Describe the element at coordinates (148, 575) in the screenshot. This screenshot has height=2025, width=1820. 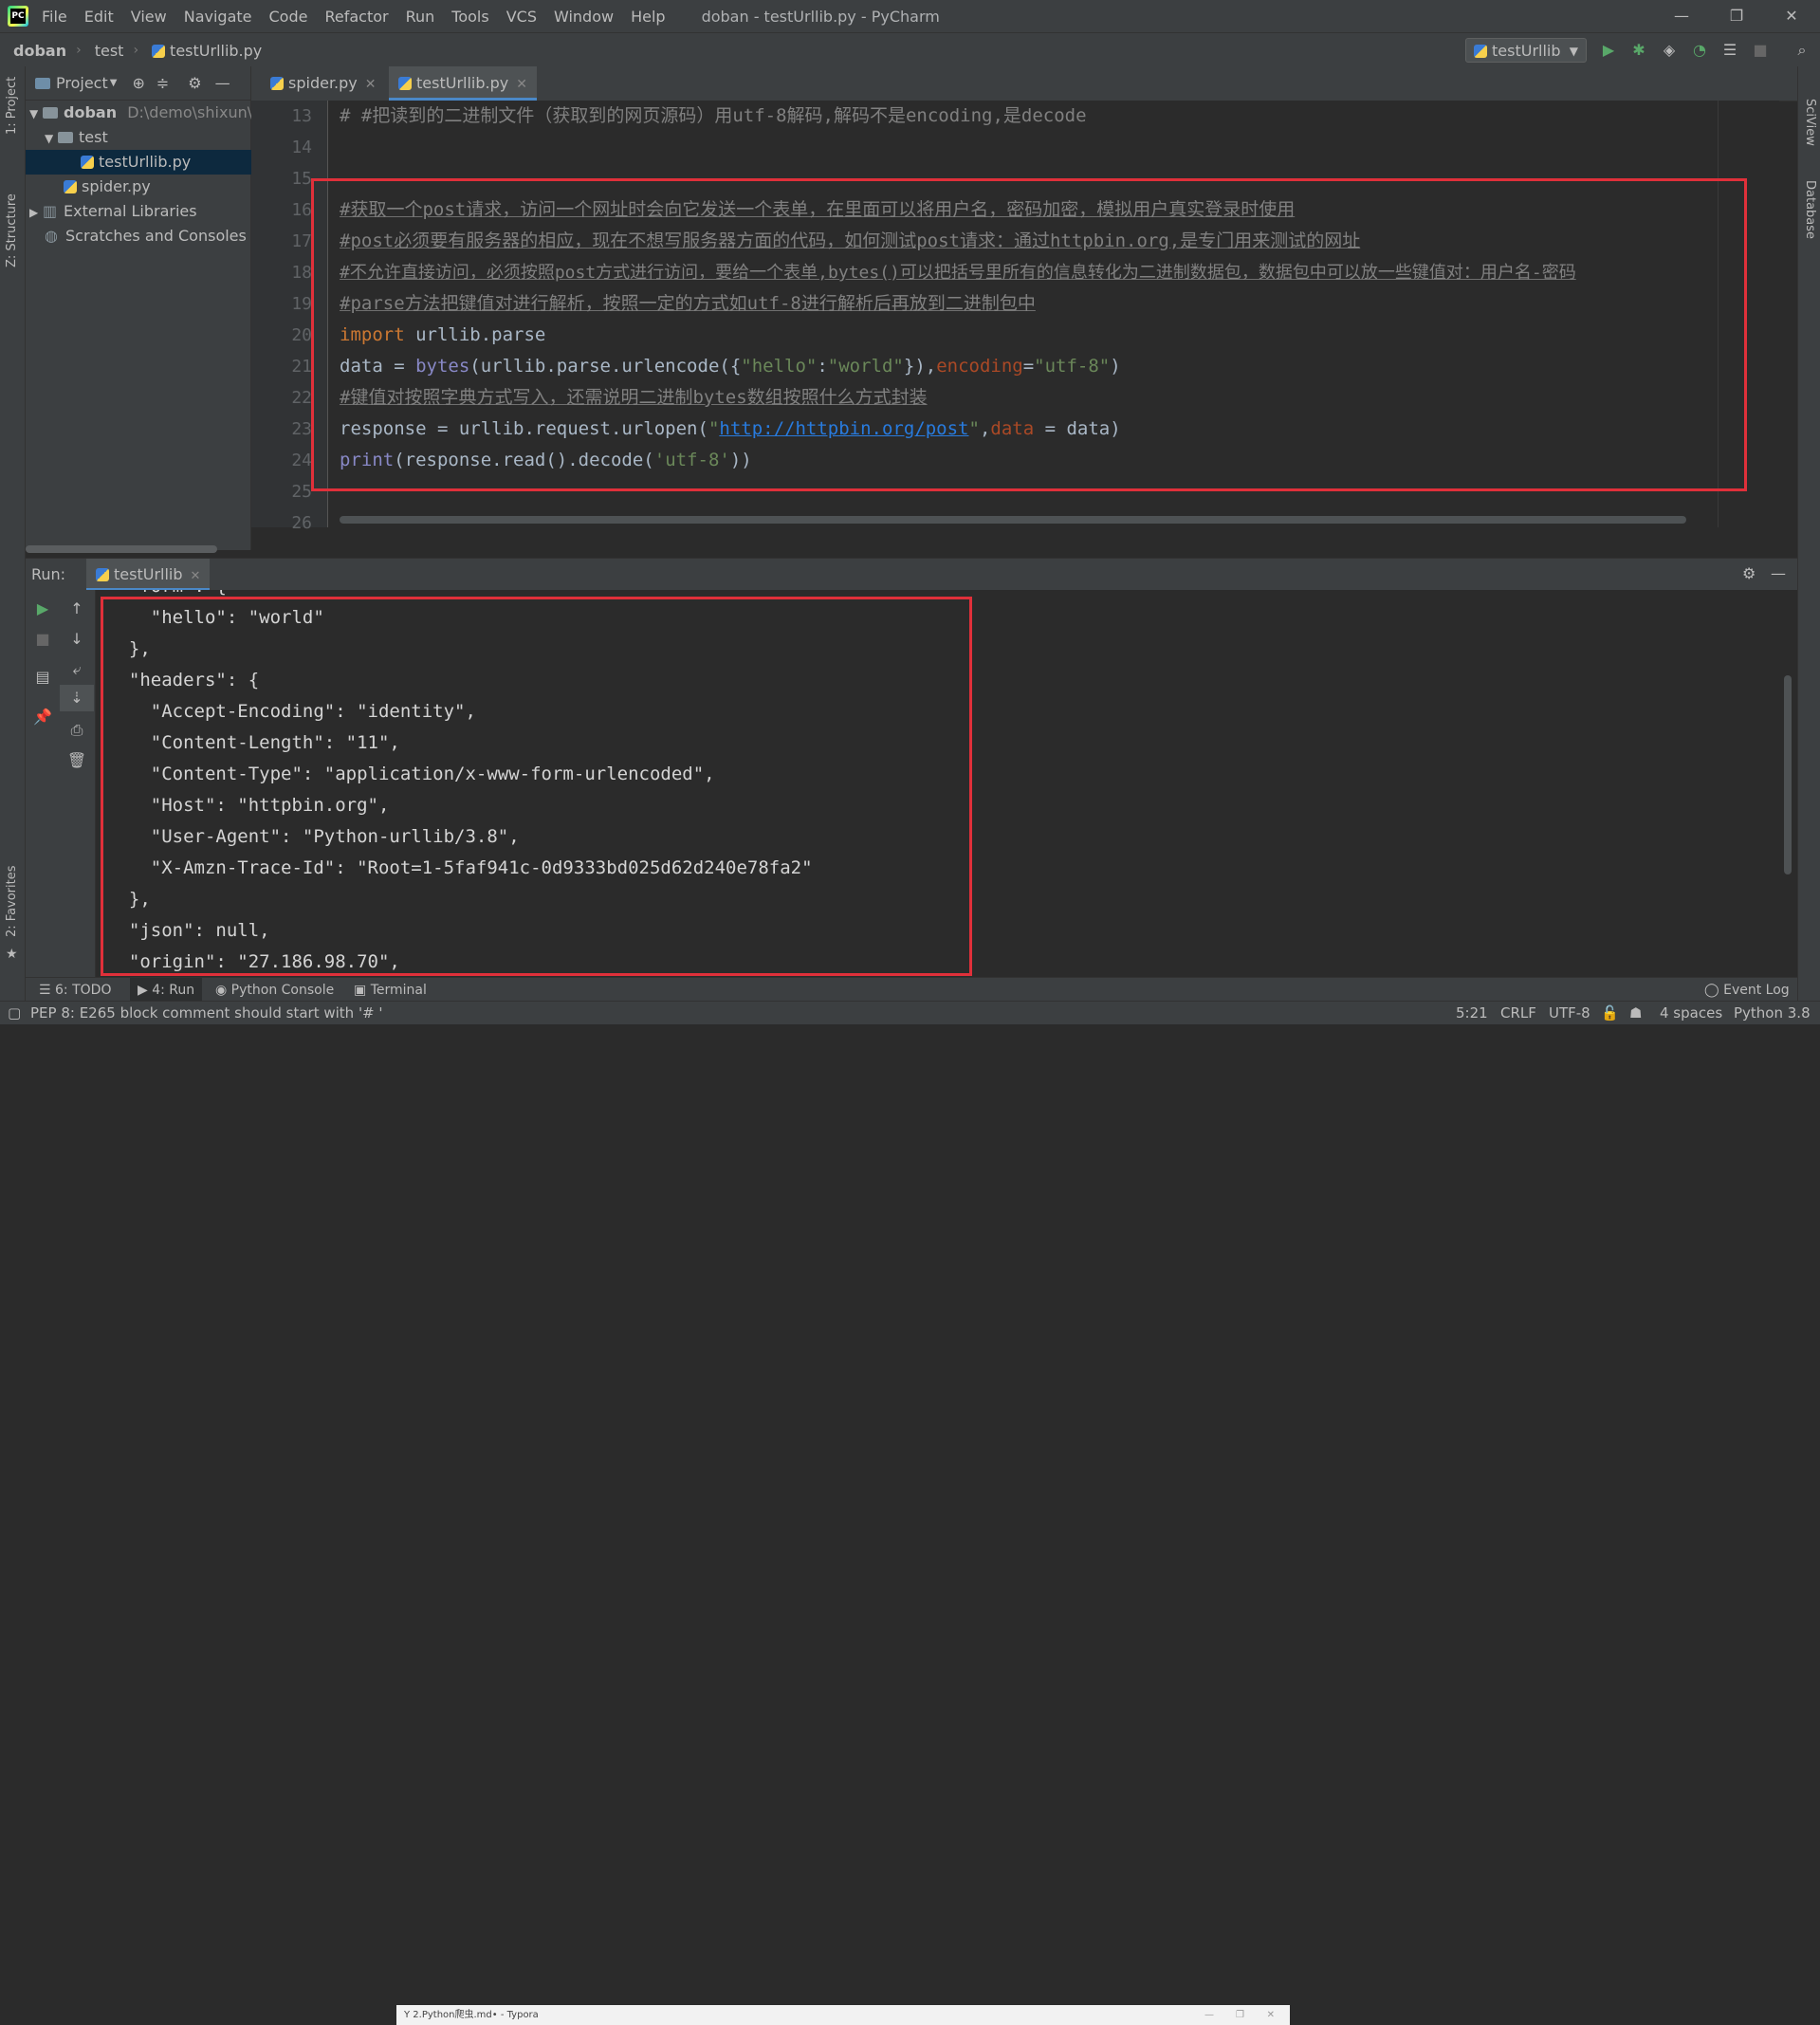
I see `run-tab-testurllib: testUrllib ✕` at that location.